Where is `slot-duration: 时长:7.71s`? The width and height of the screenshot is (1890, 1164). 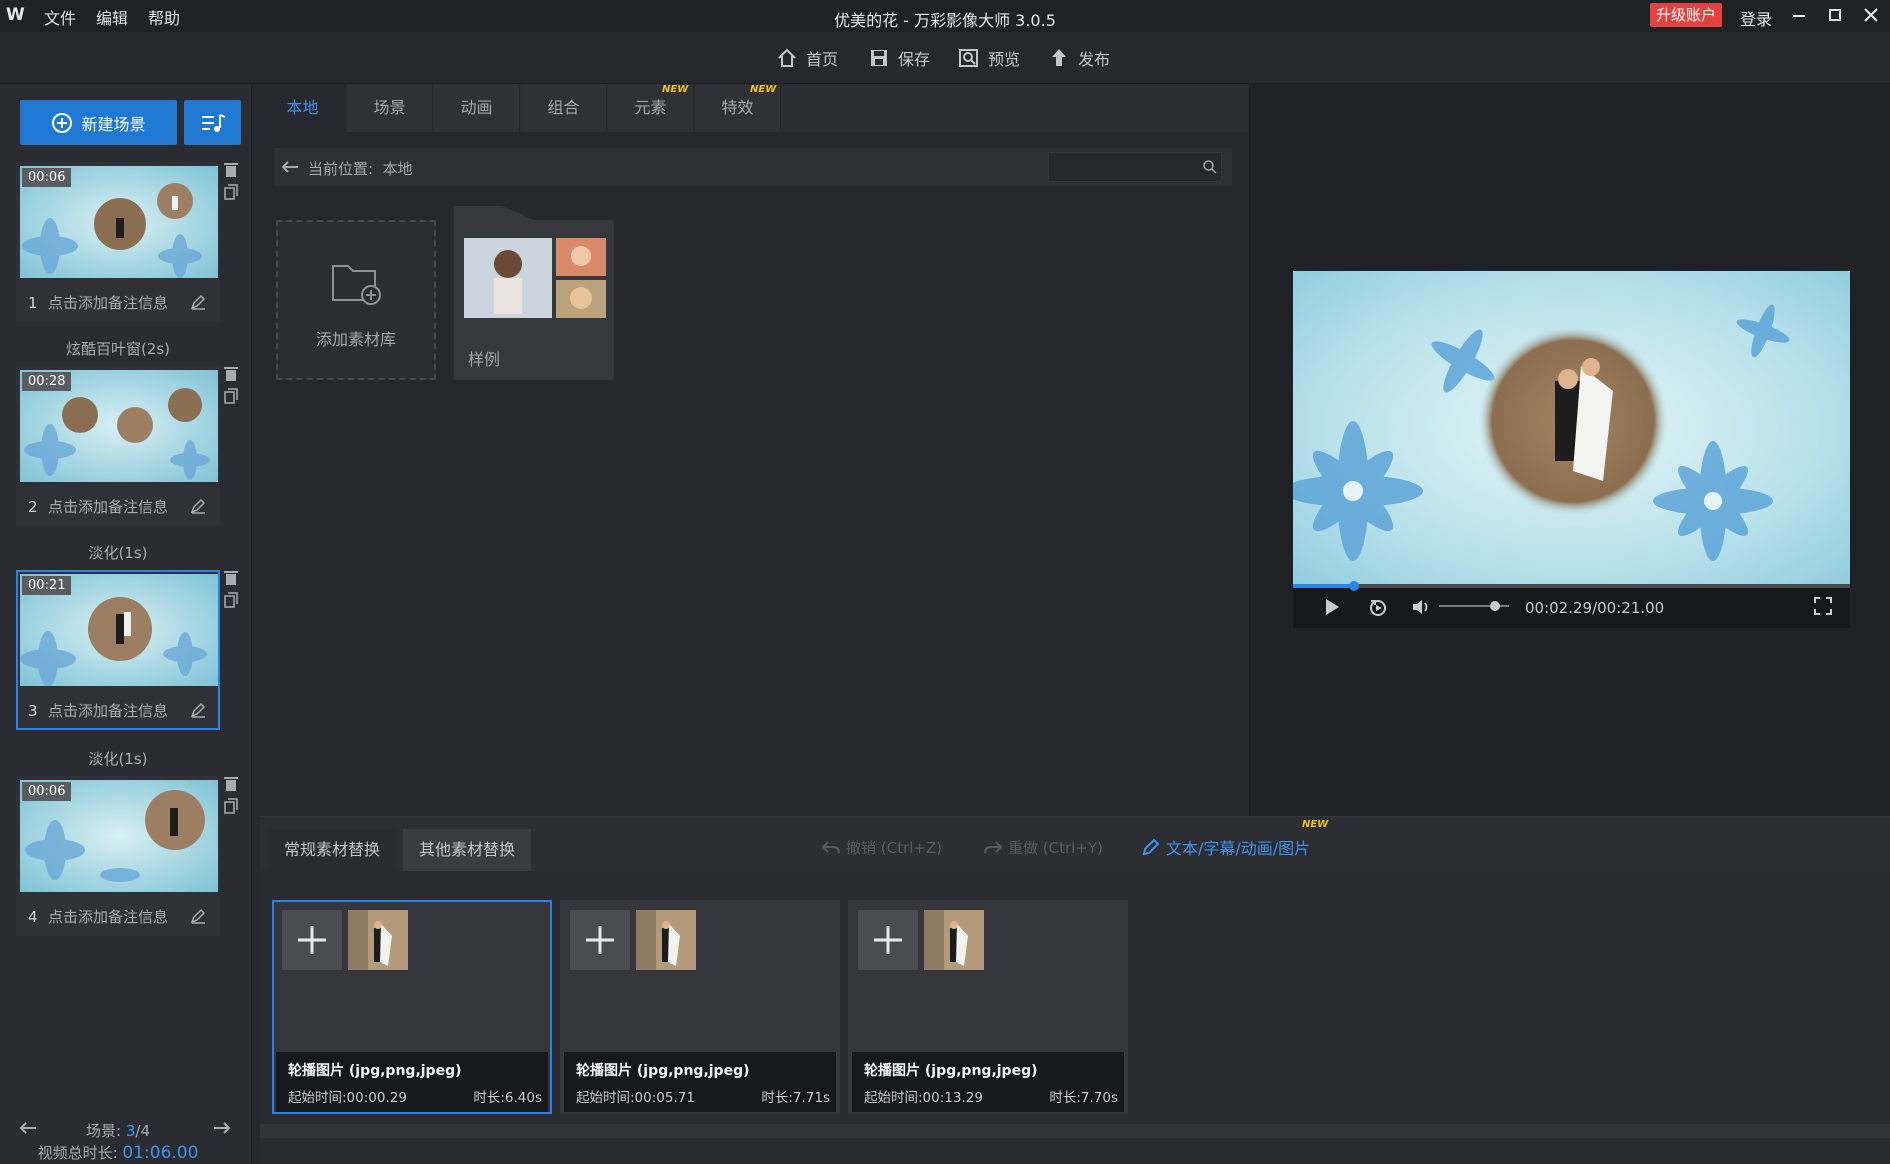
slot-duration: 时长:7.71s is located at coordinates (795, 1098).